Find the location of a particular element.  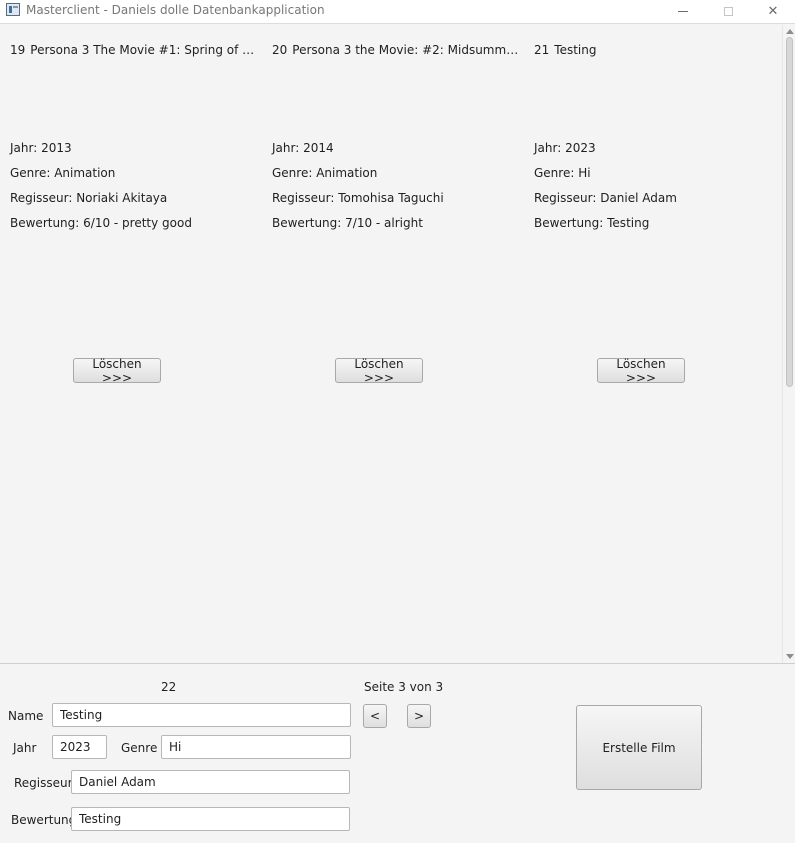

movie-director: Regisseur: Daniel Adam is located at coordinates (605, 198).